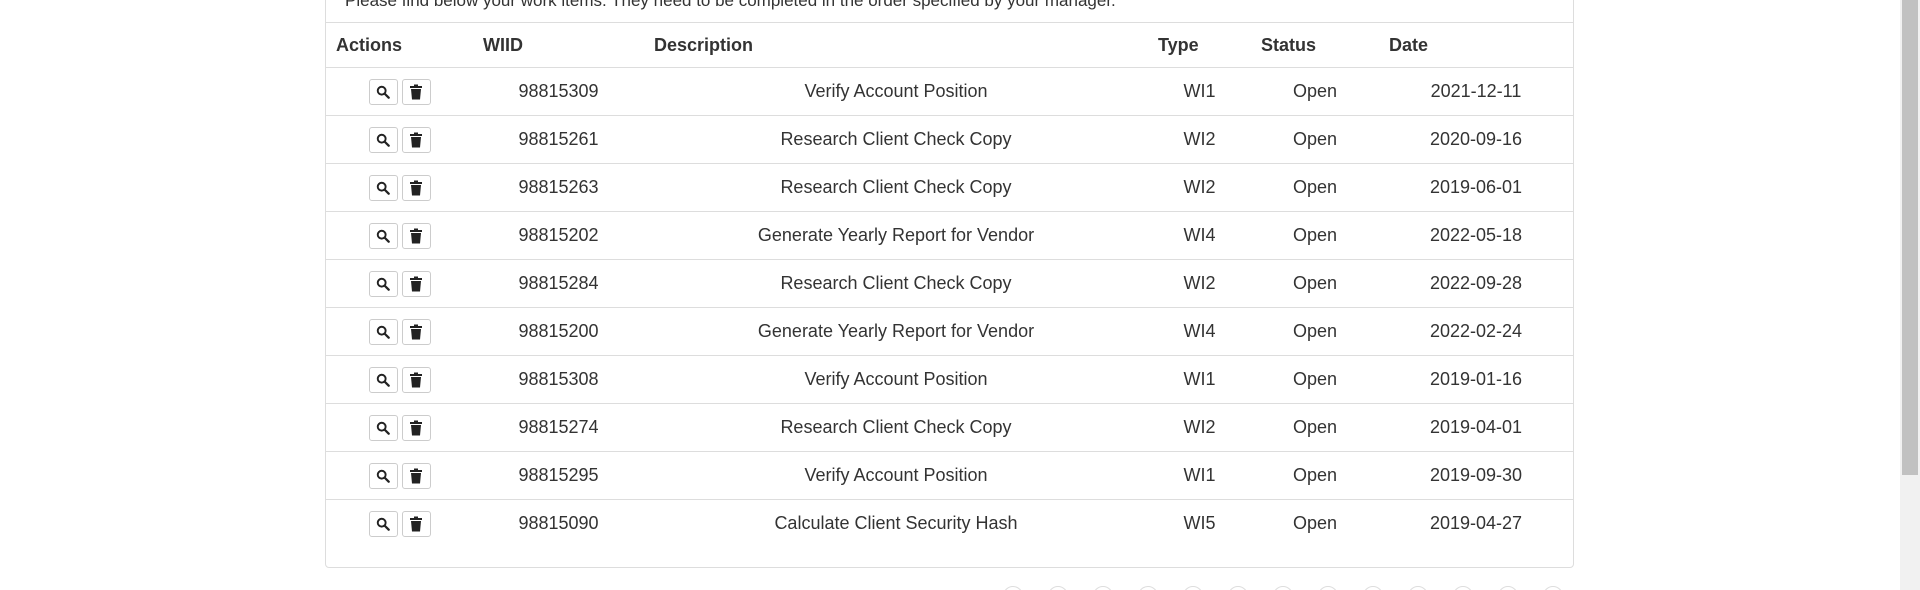 This screenshot has width=1920, height=590. Describe the element at coordinates (1476, 283) in the screenshot. I see `cell-date: 2022-09-28` at that location.